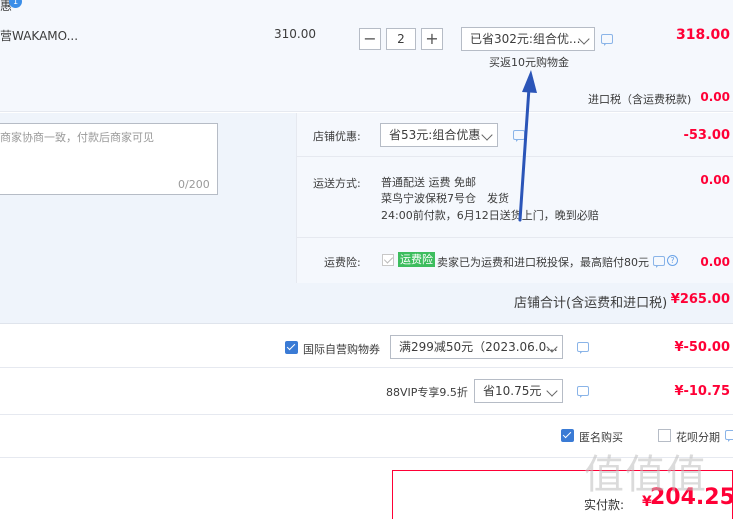 The width and height of the screenshot is (733, 519). What do you see at coordinates (591, 303) in the screenshot?
I see `store-total-label: 店铺合计(含运费和进口税)` at bounding box center [591, 303].